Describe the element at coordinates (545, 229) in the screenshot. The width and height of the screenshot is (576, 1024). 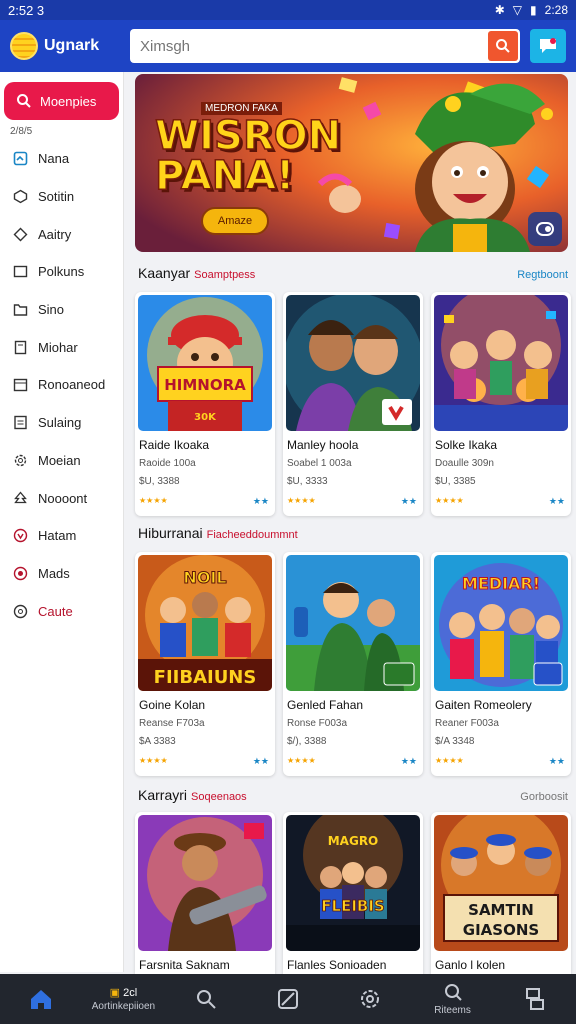
I see `banner-action-button` at that location.